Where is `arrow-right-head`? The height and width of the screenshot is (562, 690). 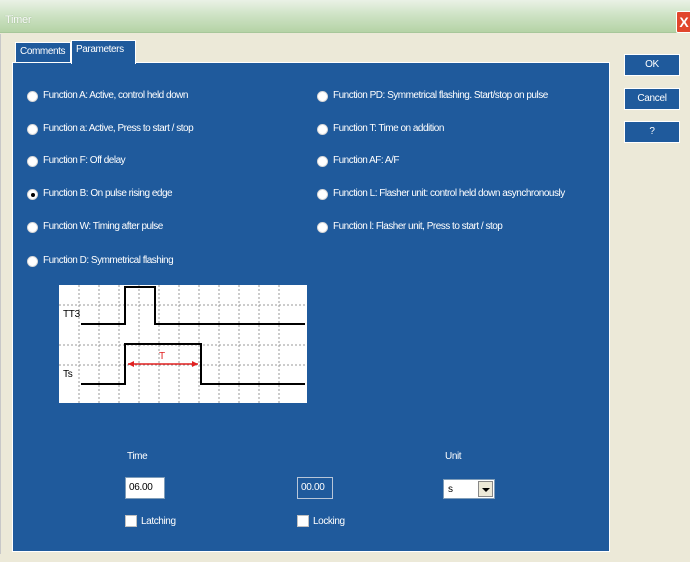
arrow-right-head is located at coordinates (195, 364).